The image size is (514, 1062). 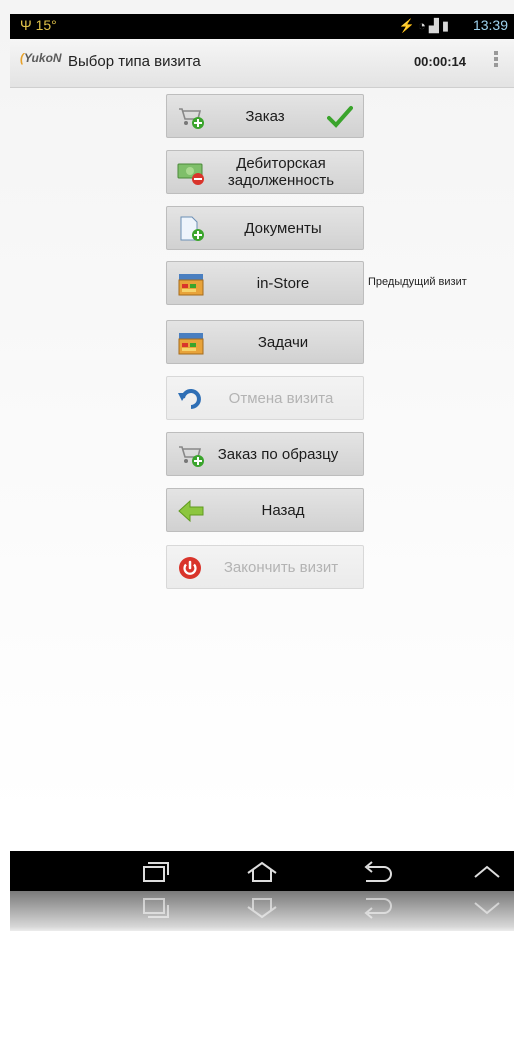 What do you see at coordinates (156, 908) in the screenshot?
I see `recent-apps-reflection-icon` at bounding box center [156, 908].